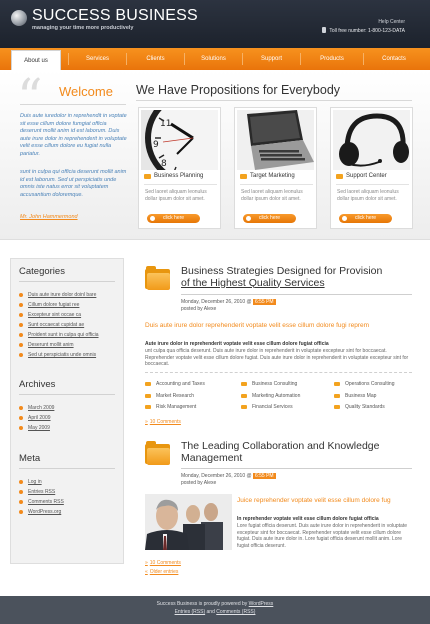  What do you see at coordinates (40, 512) in the screenshot?
I see `meta-link: WordPress.org` at bounding box center [40, 512].